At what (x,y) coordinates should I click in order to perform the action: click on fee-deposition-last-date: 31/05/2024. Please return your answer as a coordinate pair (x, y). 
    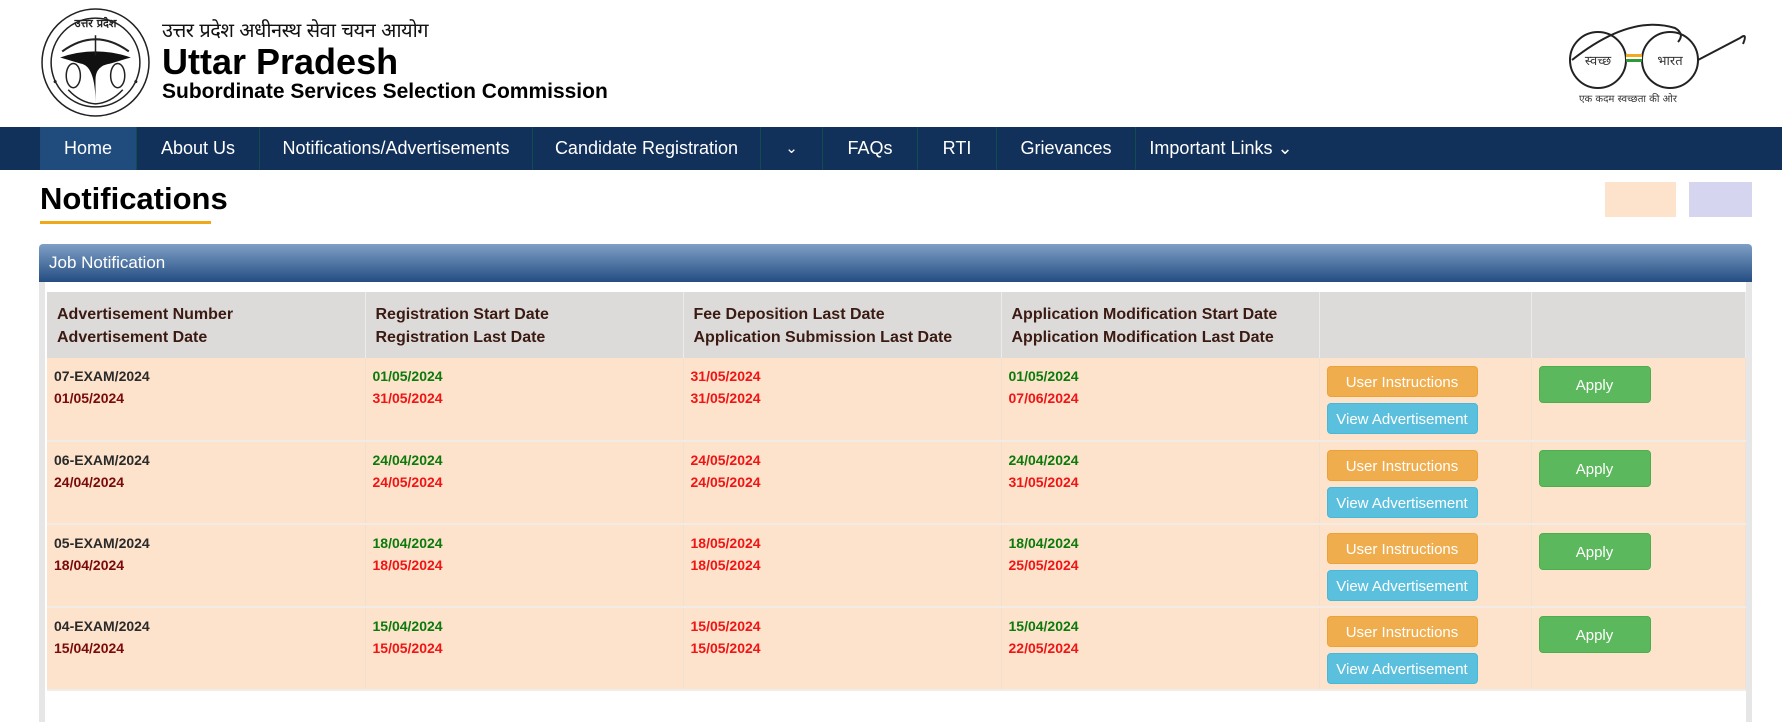
    Looking at the image, I should click on (725, 376).